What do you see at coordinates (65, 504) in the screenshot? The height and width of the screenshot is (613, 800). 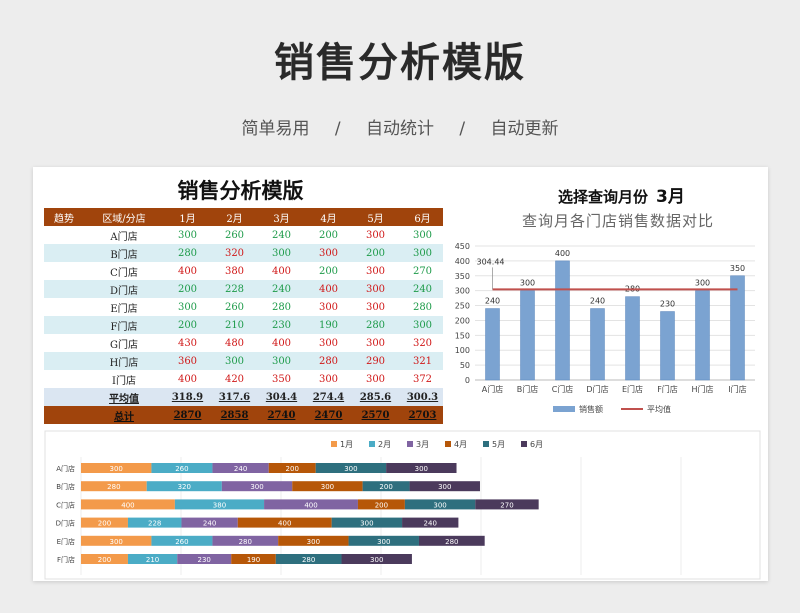 I see `y-tick-label: C门店` at bounding box center [65, 504].